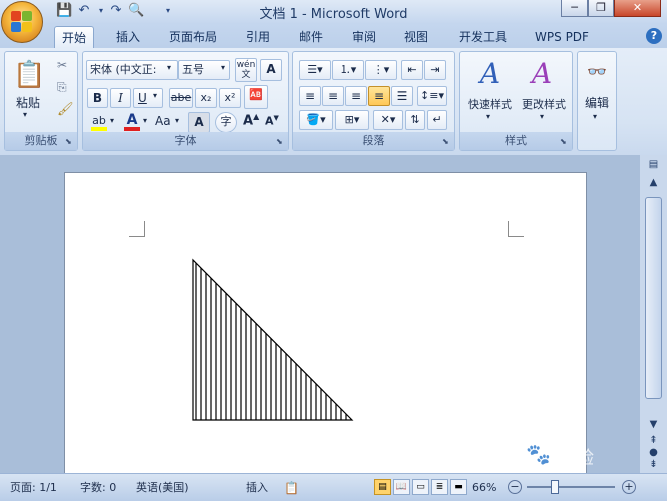 This screenshot has width=667, height=501. What do you see at coordinates (333, 36) in the screenshot?
I see `ribbon-tabs: 开始 插入 页面布局 引用 邮件 审阅 视图 开发工具 WPS PDF` at bounding box center [333, 36].